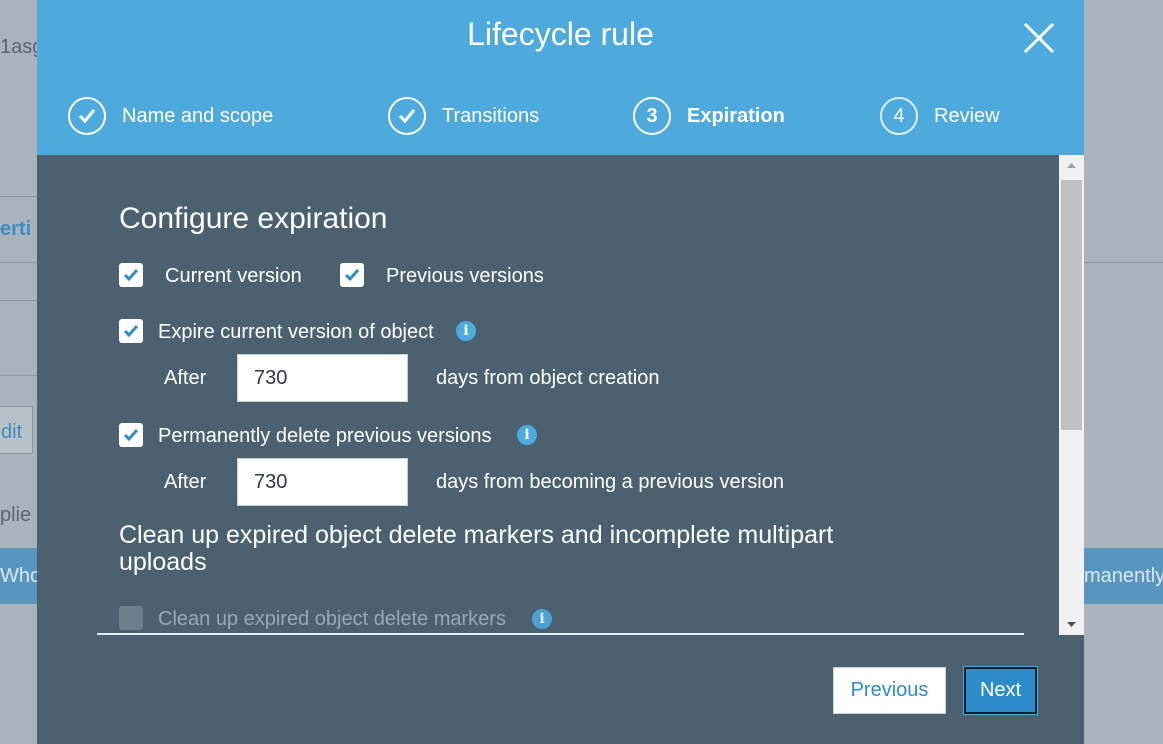 The image size is (1163, 744). I want to click on expire-current-version-checkbox, so click(131, 331).